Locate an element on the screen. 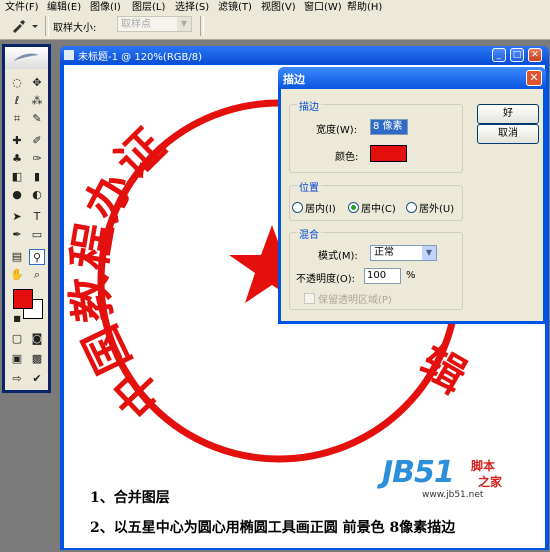 The width and height of the screenshot is (550, 552). mode-label: 模式(M): is located at coordinates (338, 256).